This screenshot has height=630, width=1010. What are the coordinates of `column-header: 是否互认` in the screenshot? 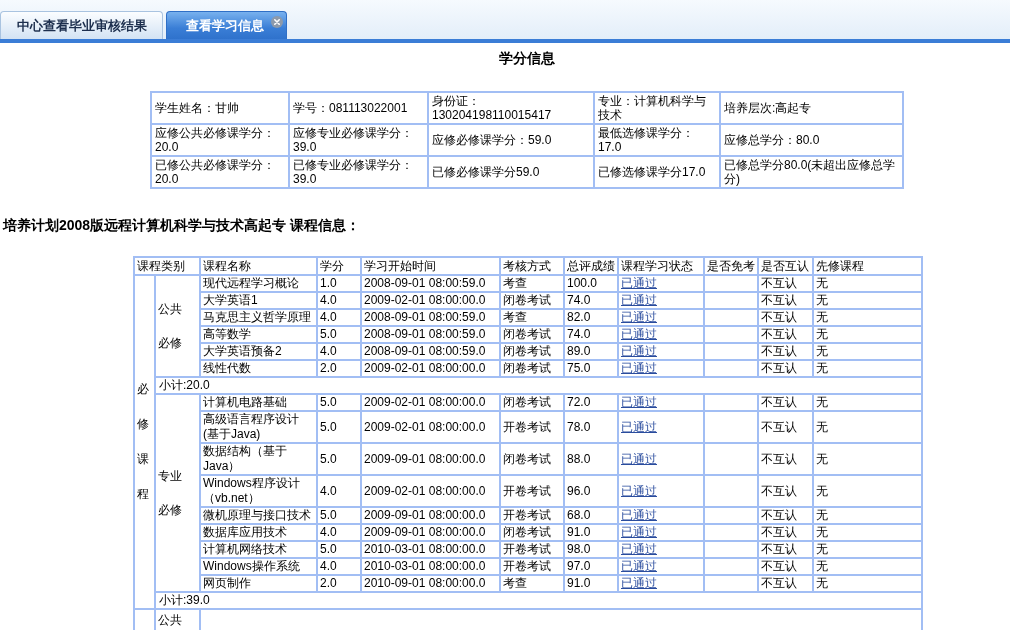 It's located at (785, 266).